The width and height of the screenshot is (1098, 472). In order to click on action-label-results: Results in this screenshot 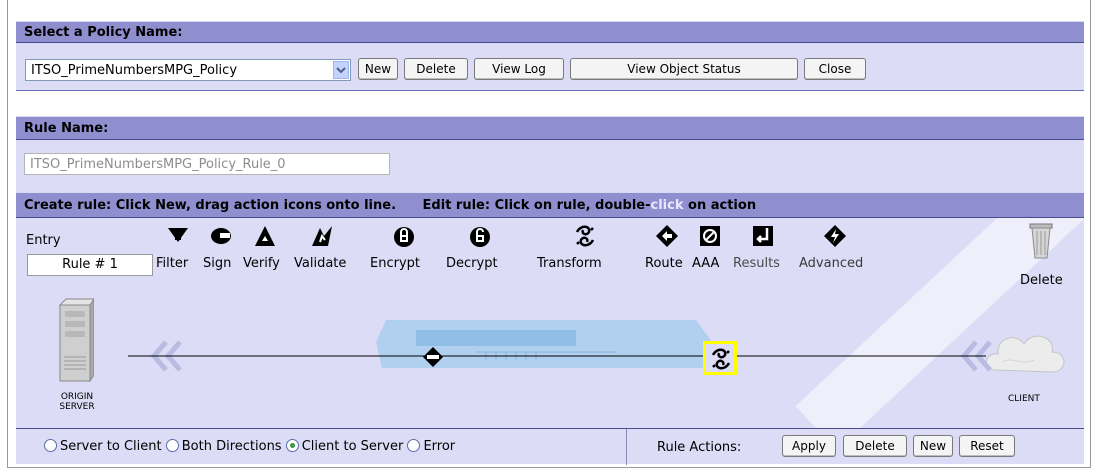, I will do `click(756, 263)`.